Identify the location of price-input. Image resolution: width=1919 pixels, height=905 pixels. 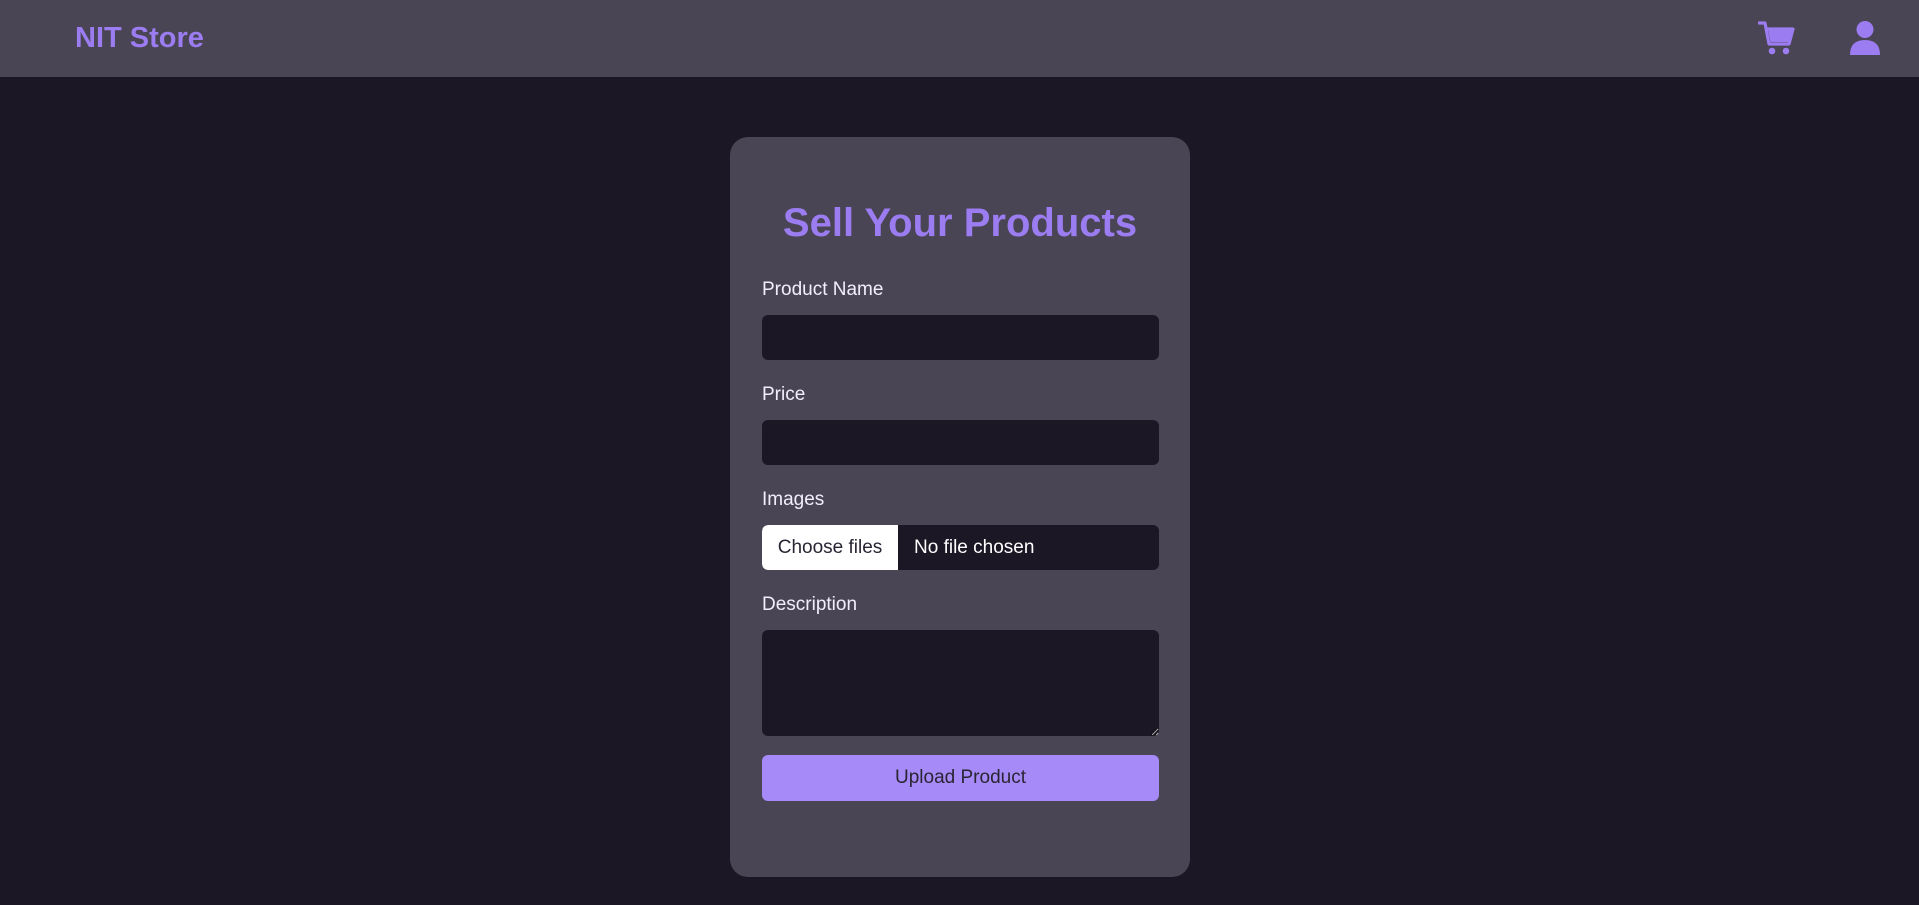
(960, 442).